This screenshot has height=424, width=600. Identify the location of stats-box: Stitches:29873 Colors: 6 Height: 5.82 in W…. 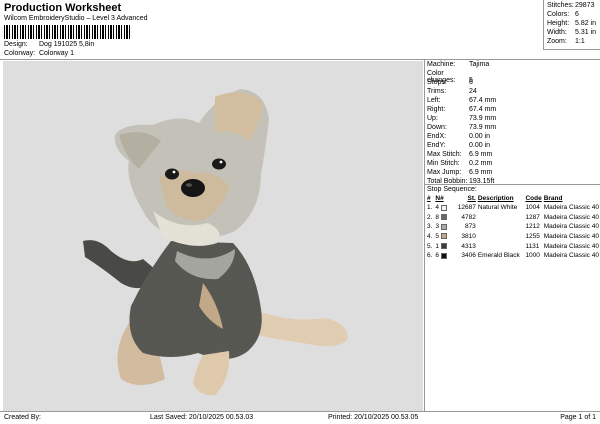
(571, 25).